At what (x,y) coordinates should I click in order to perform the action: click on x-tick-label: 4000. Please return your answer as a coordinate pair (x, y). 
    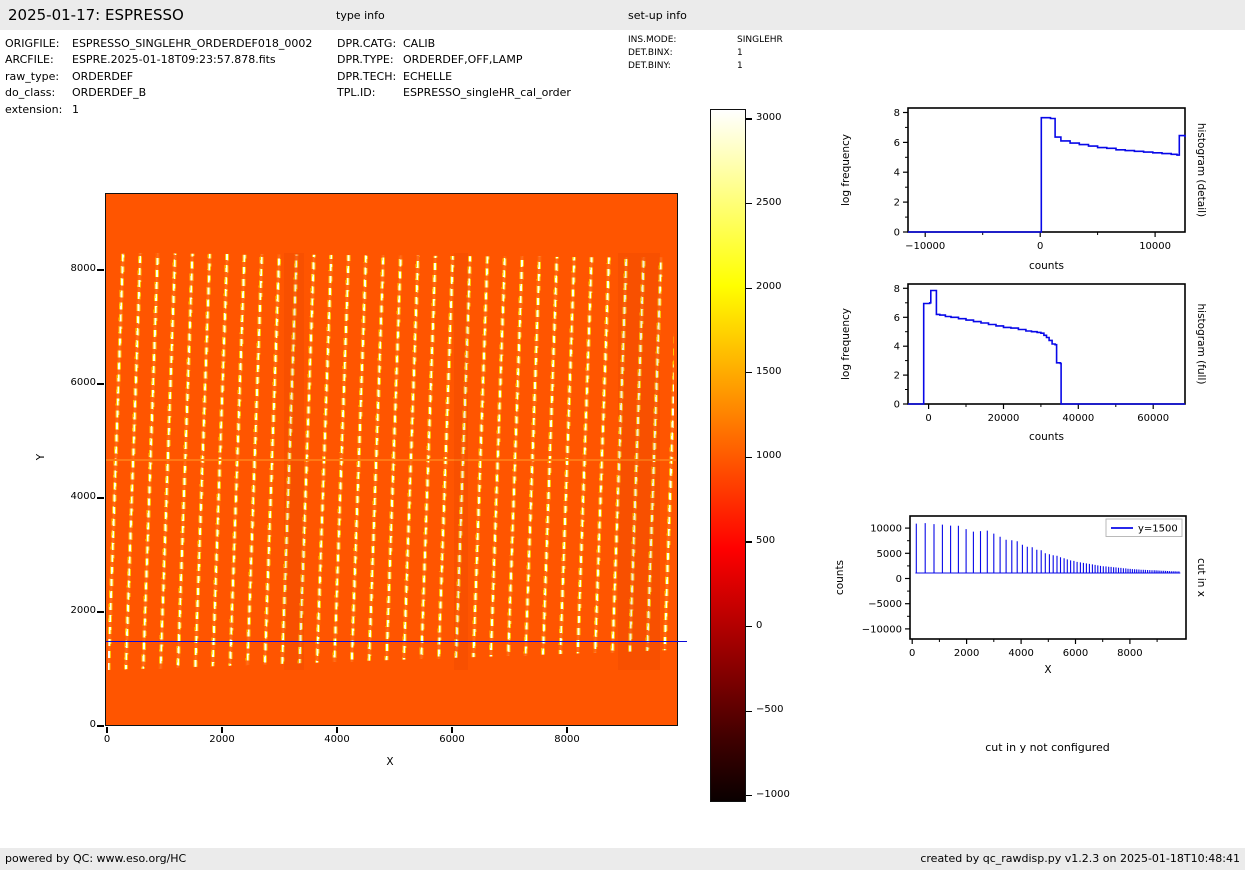
    Looking at the image, I should click on (337, 739).